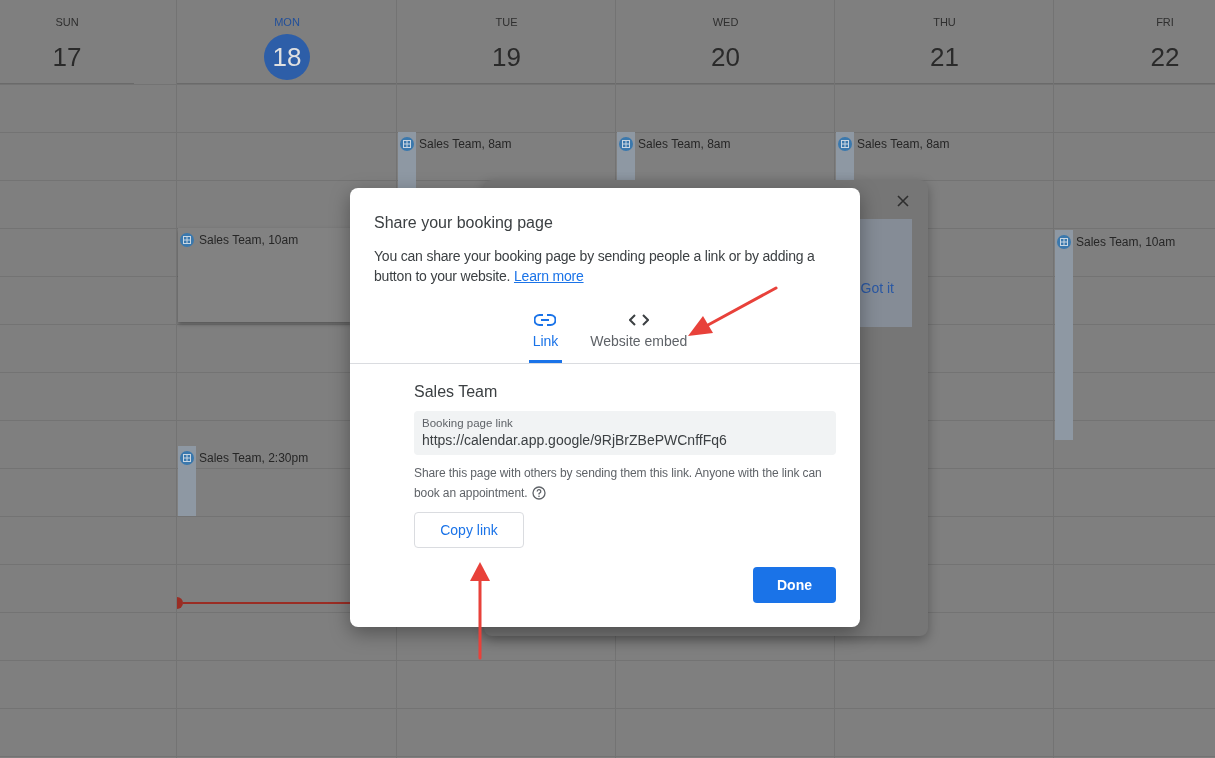  Describe the element at coordinates (506, 57) in the screenshot. I see `date-number: 19` at that location.